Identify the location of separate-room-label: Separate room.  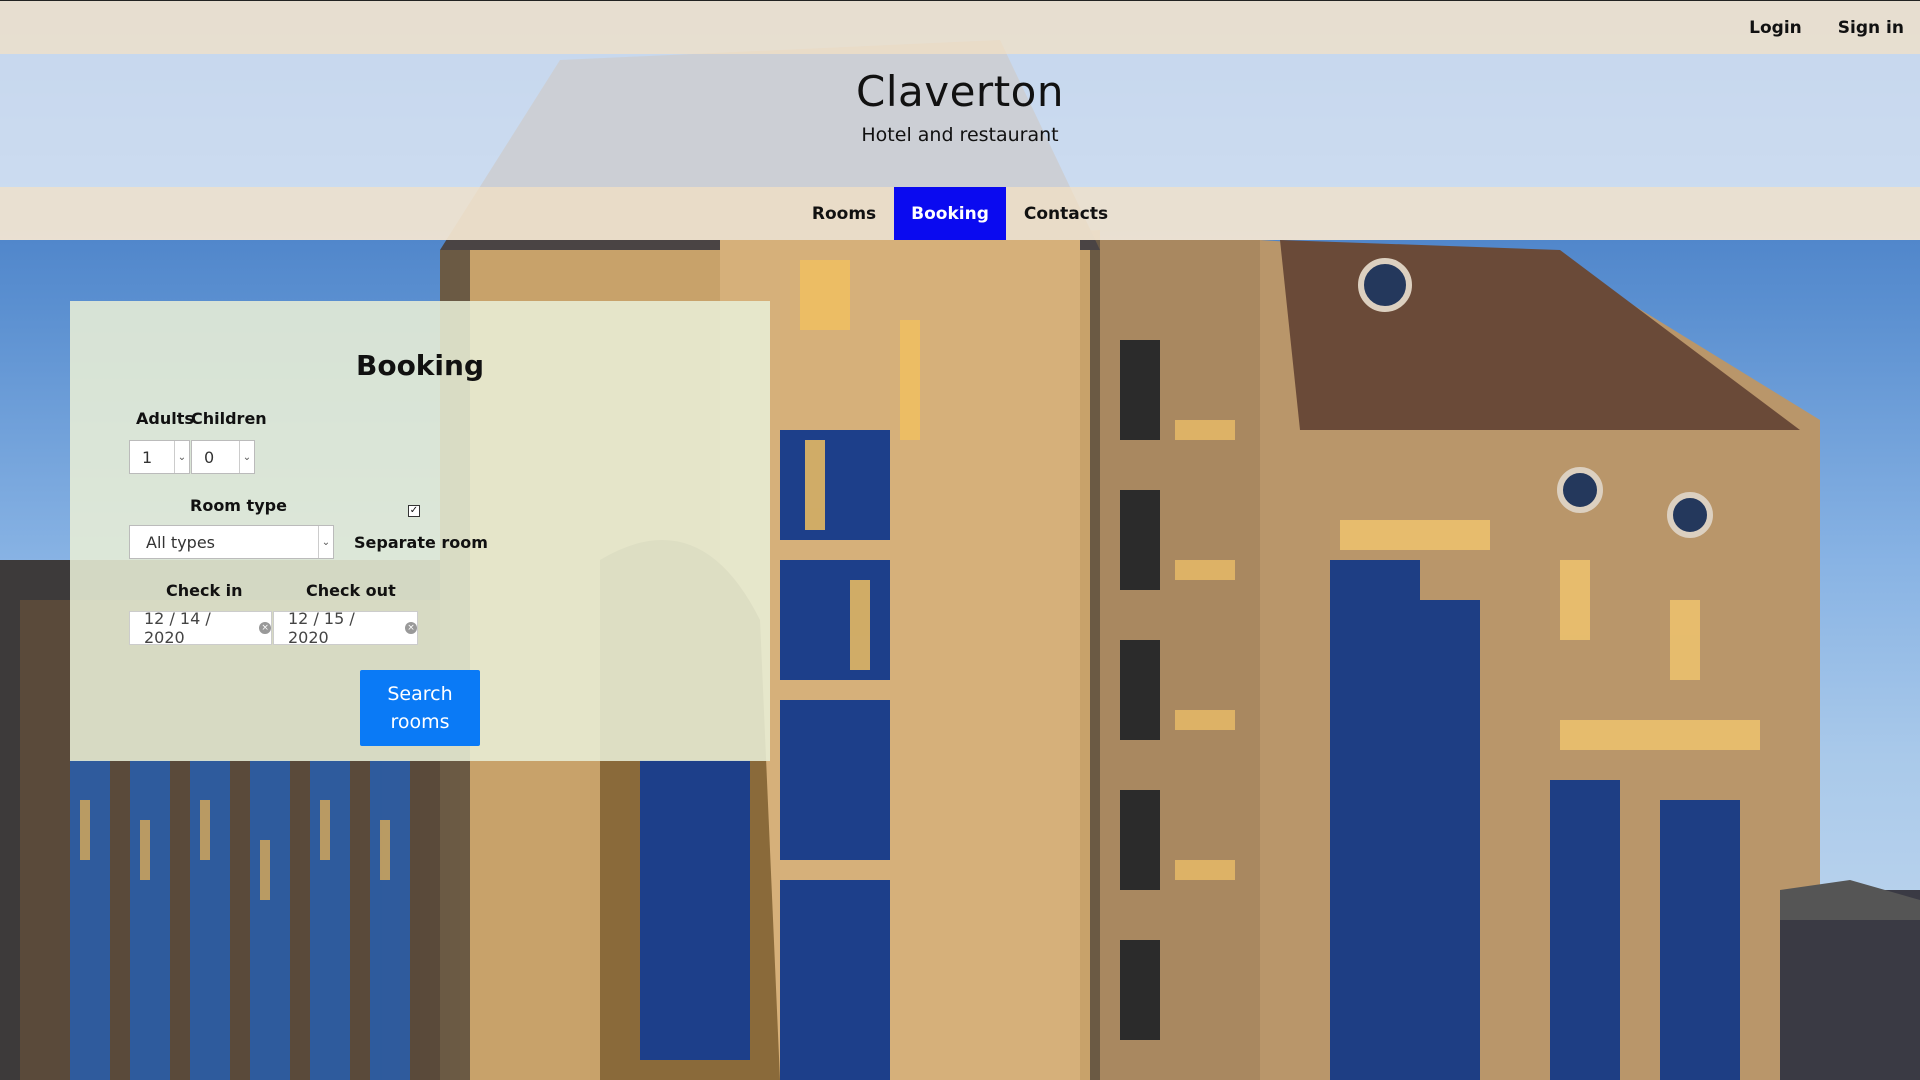
(421, 542).